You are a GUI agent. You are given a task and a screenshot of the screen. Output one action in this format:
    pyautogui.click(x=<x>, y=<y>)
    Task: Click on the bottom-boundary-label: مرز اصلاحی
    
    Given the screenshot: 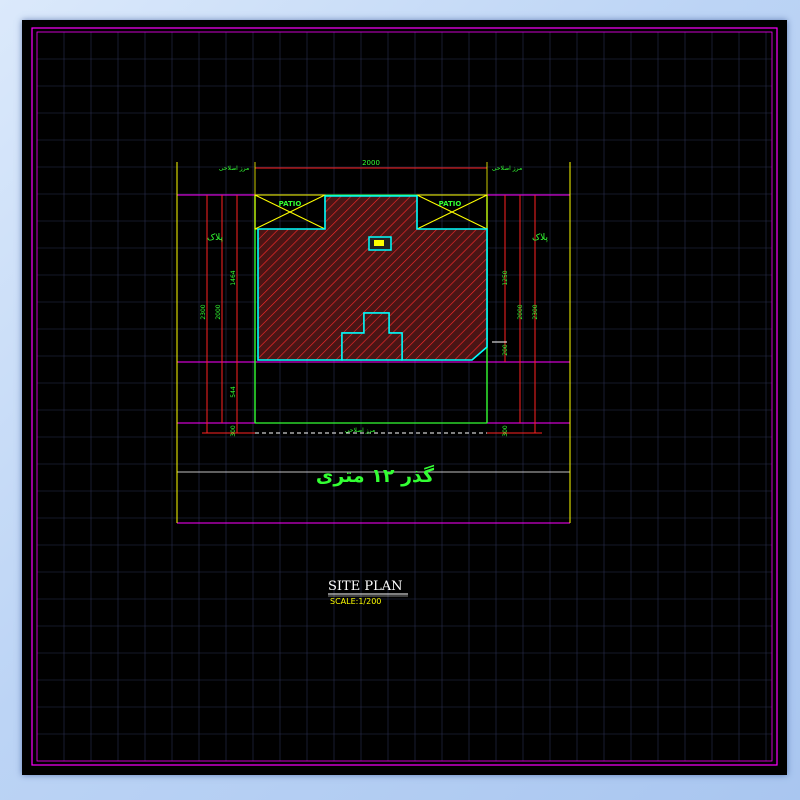 What is the action you would take?
    pyautogui.click(x=360, y=430)
    